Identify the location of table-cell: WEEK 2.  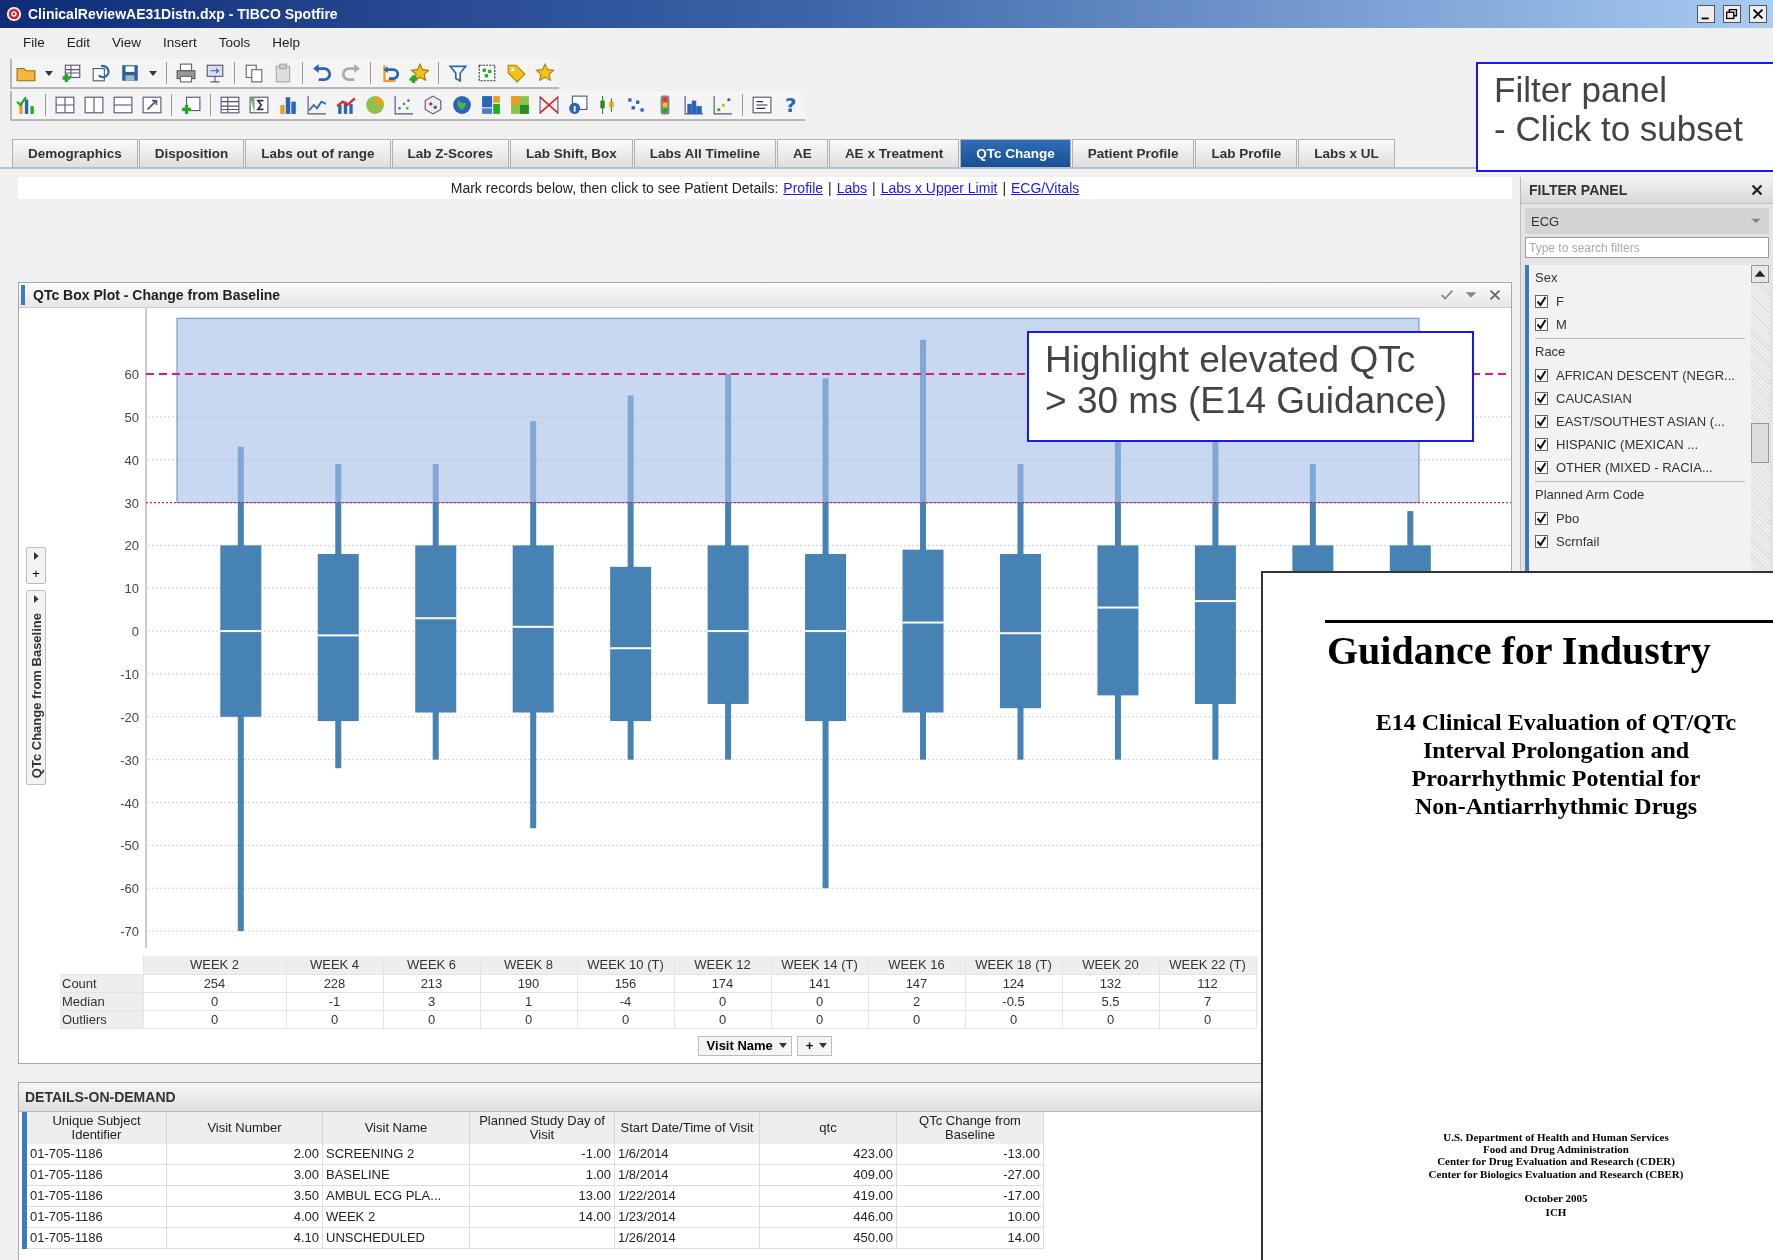
(351, 1216).